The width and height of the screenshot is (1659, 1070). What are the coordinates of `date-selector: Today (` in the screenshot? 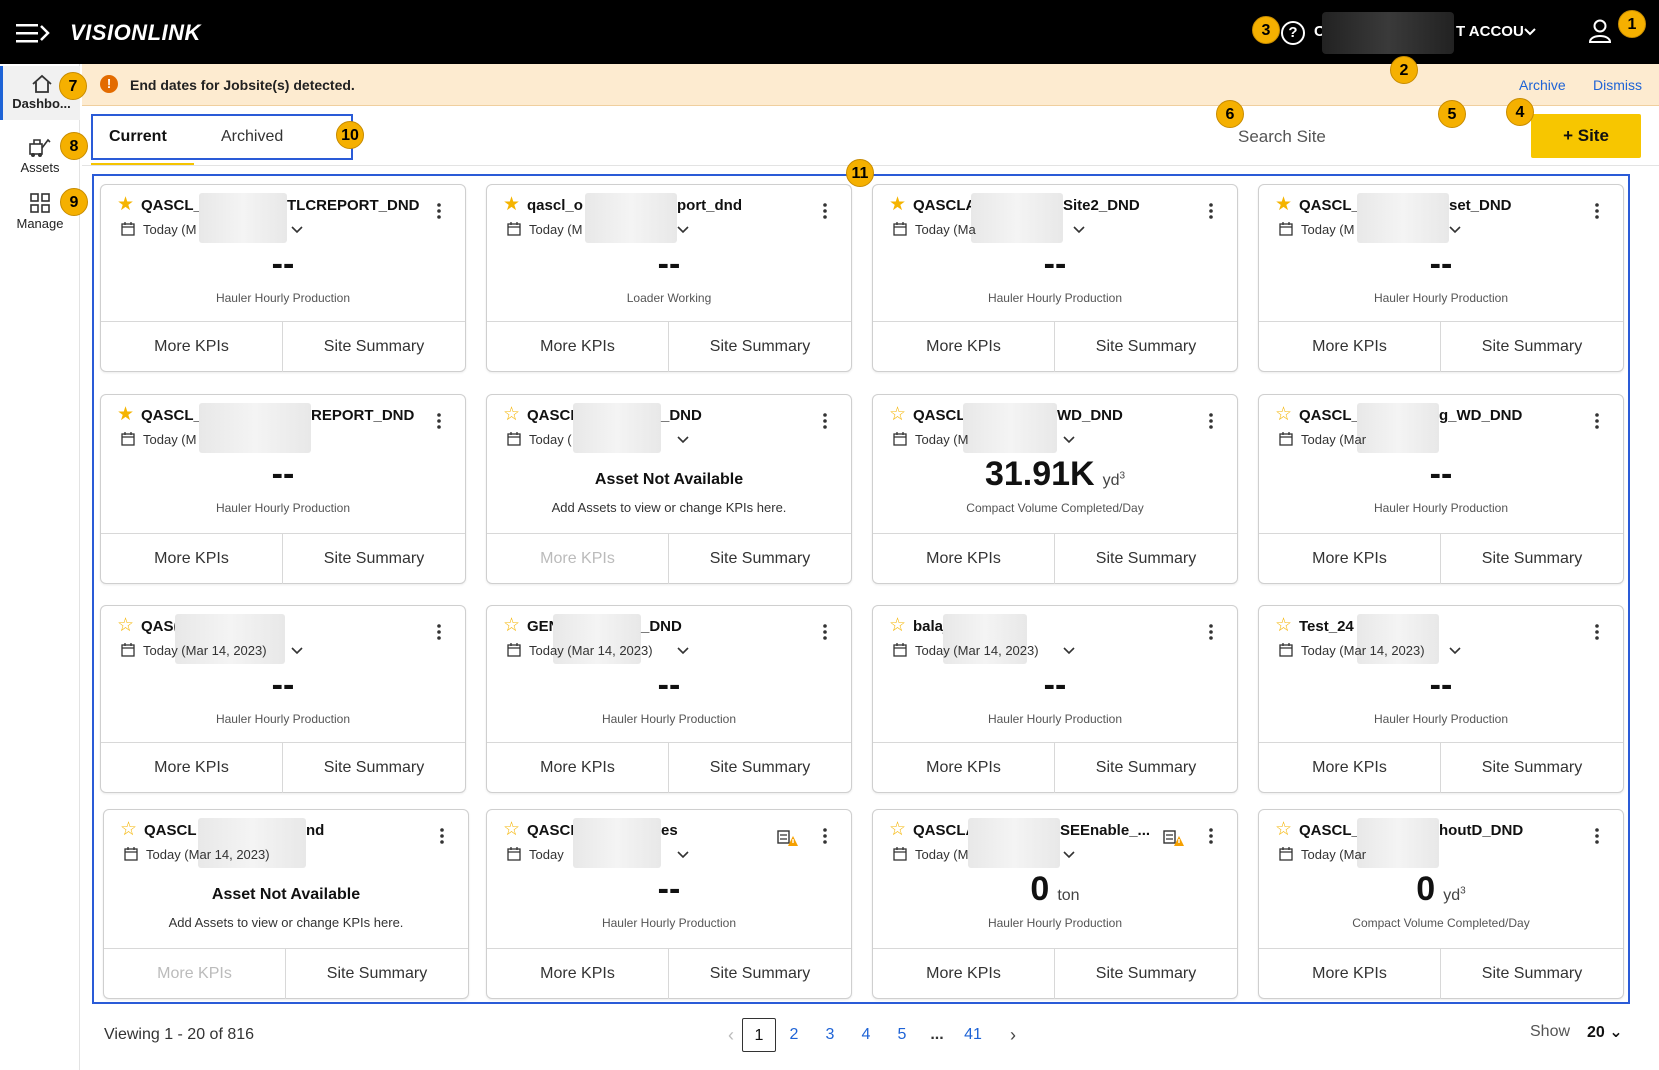 It's located at (550, 439).